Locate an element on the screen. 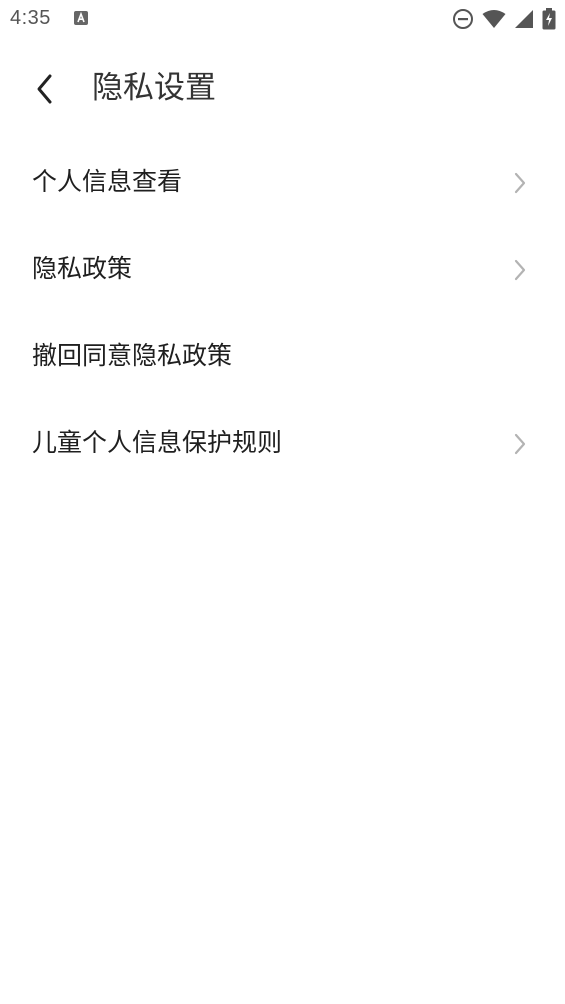  signal-icon is located at coordinates (524, 19).